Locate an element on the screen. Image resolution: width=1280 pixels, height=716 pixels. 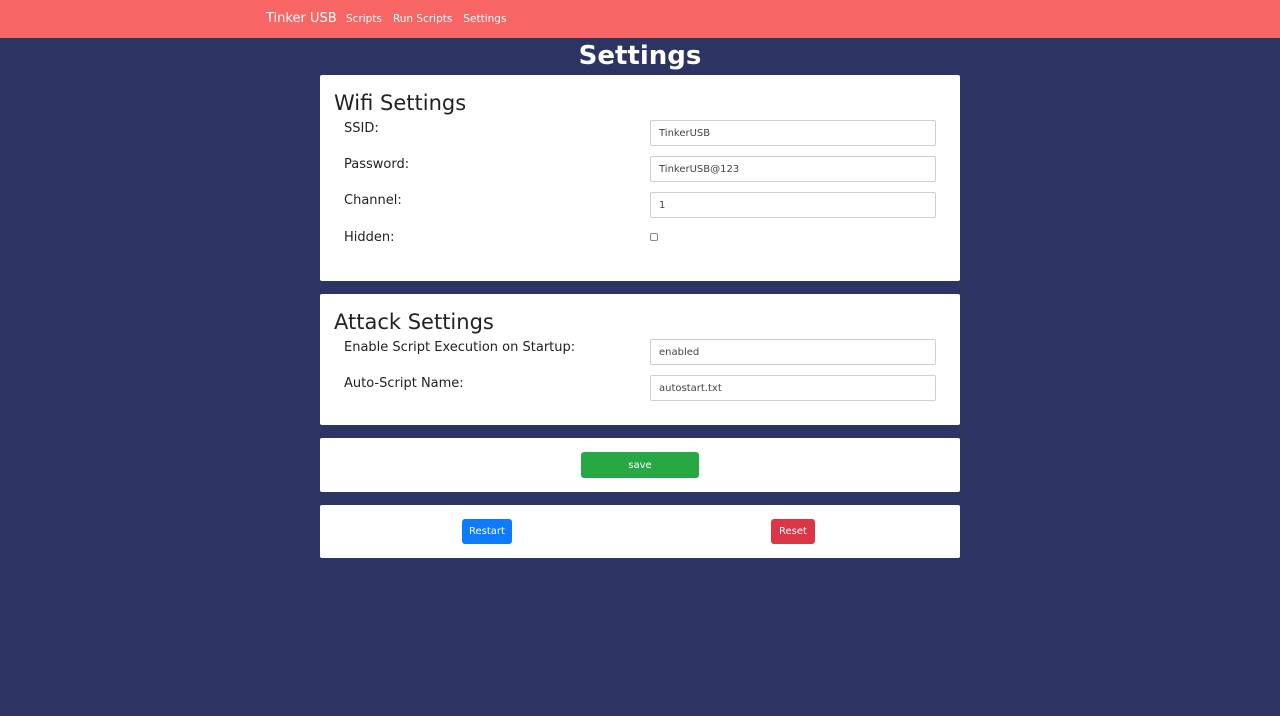
nav-link-scripts: Scripts is located at coordinates (364, 19).